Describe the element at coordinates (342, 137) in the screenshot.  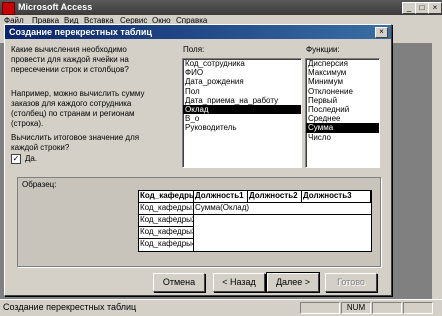
I see `function-list-item: Число` at that location.